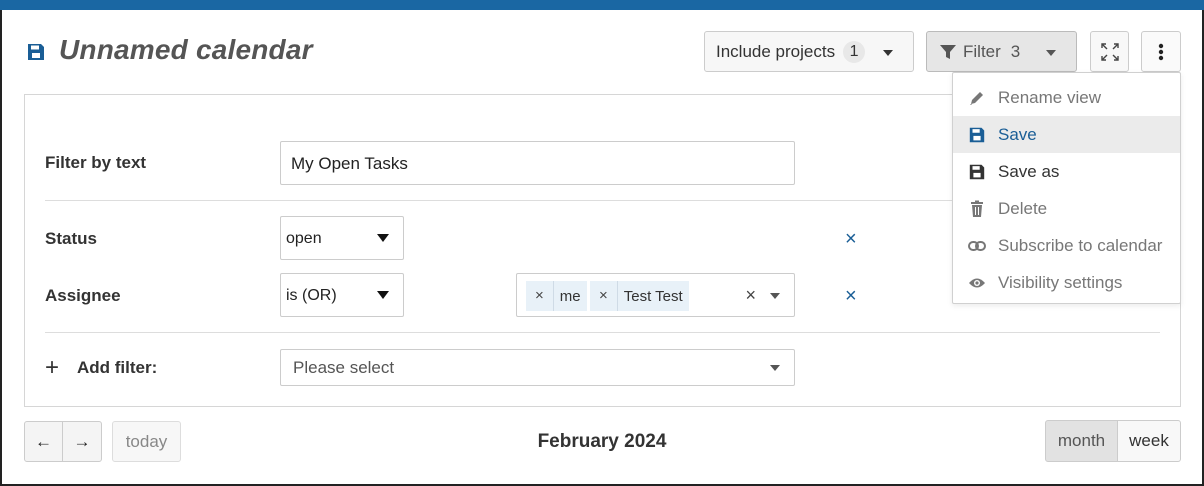 This screenshot has width=1204, height=486. I want to click on menu-item-label: Delete, so click(1023, 208).